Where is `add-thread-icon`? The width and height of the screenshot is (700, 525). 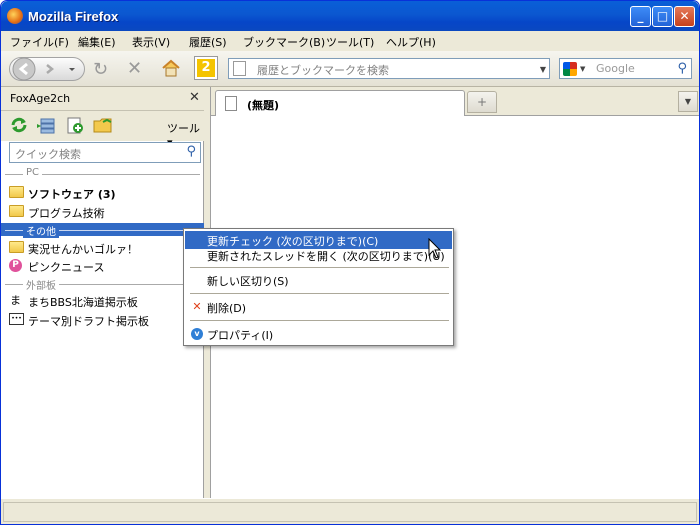 add-thread-icon is located at coordinates (75, 125).